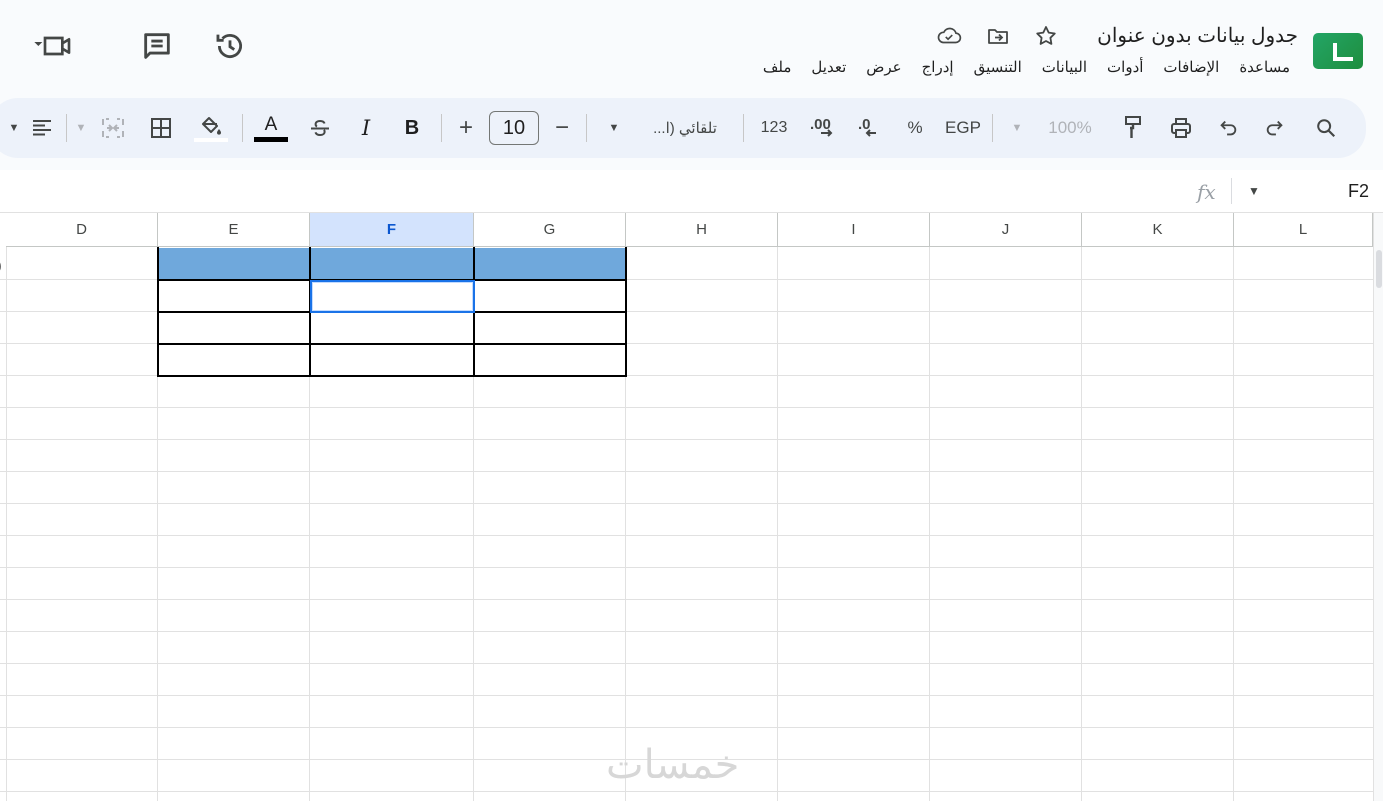 The height and width of the screenshot is (801, 1383). Describe the element at coordinates (392, 296) in the screenshot. I see `selected-cell` at that location.